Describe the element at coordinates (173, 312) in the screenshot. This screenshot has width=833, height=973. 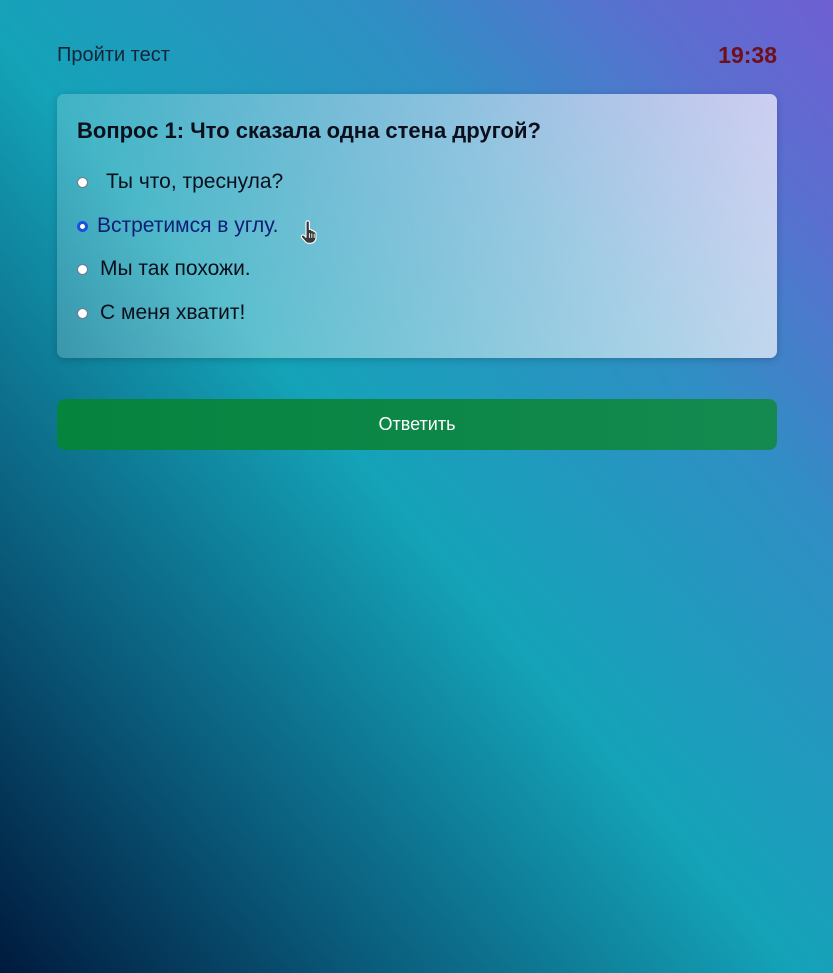
I see `answer-option-label: С меня хватит!` at that location.